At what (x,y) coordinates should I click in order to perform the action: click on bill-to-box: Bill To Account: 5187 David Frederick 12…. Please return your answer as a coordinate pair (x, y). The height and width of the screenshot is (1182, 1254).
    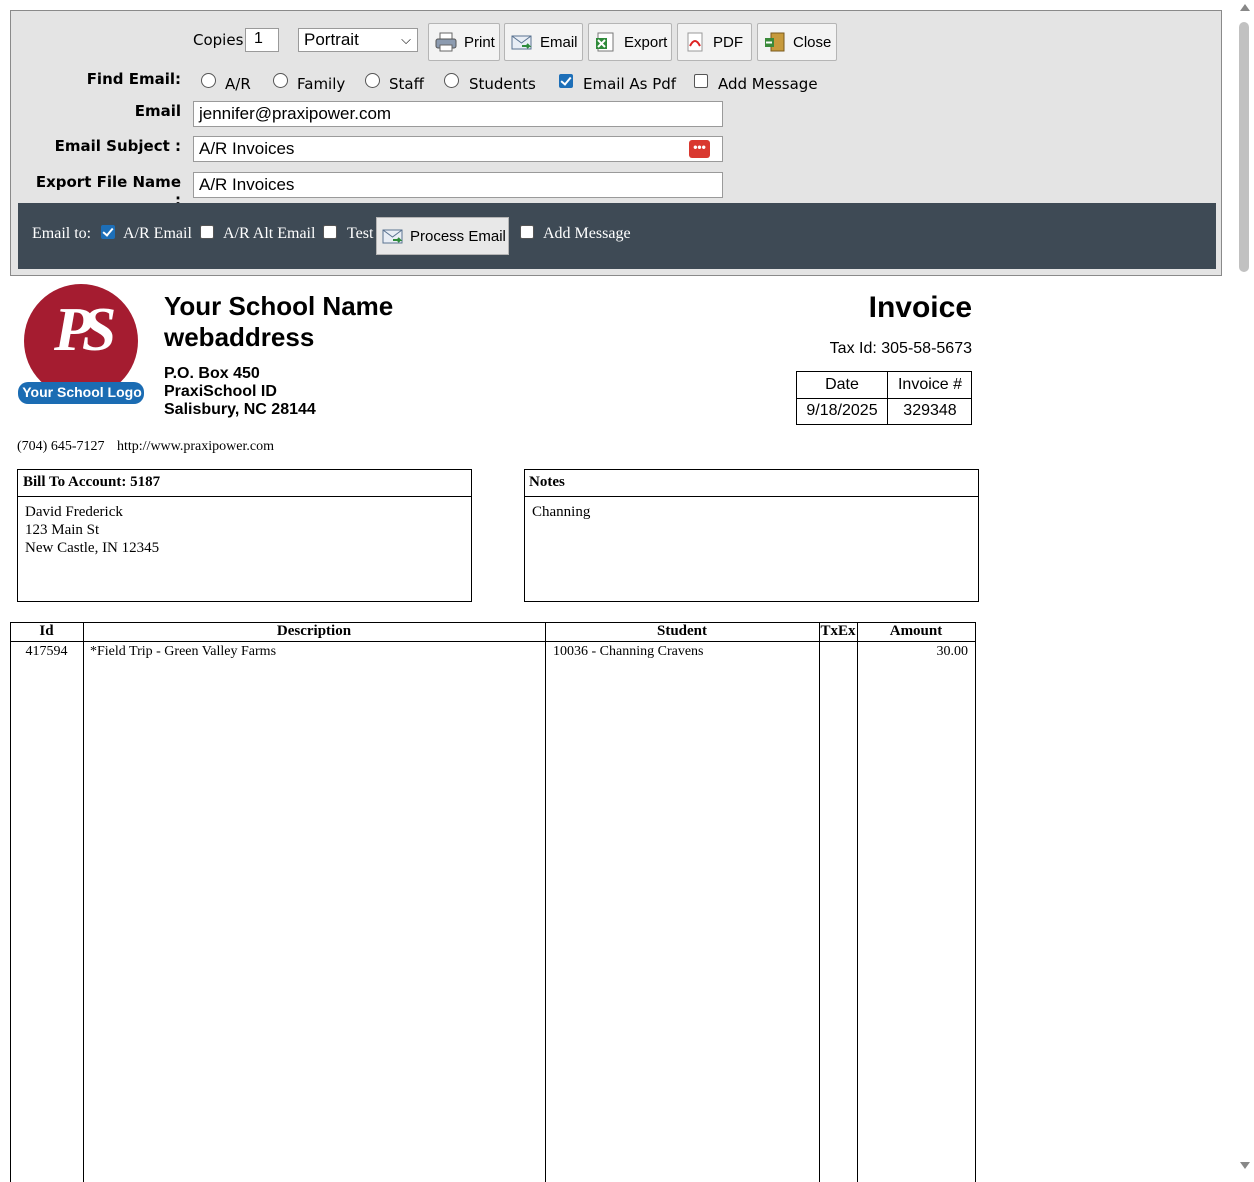
    Looking at the image, I should click on (244, 535).